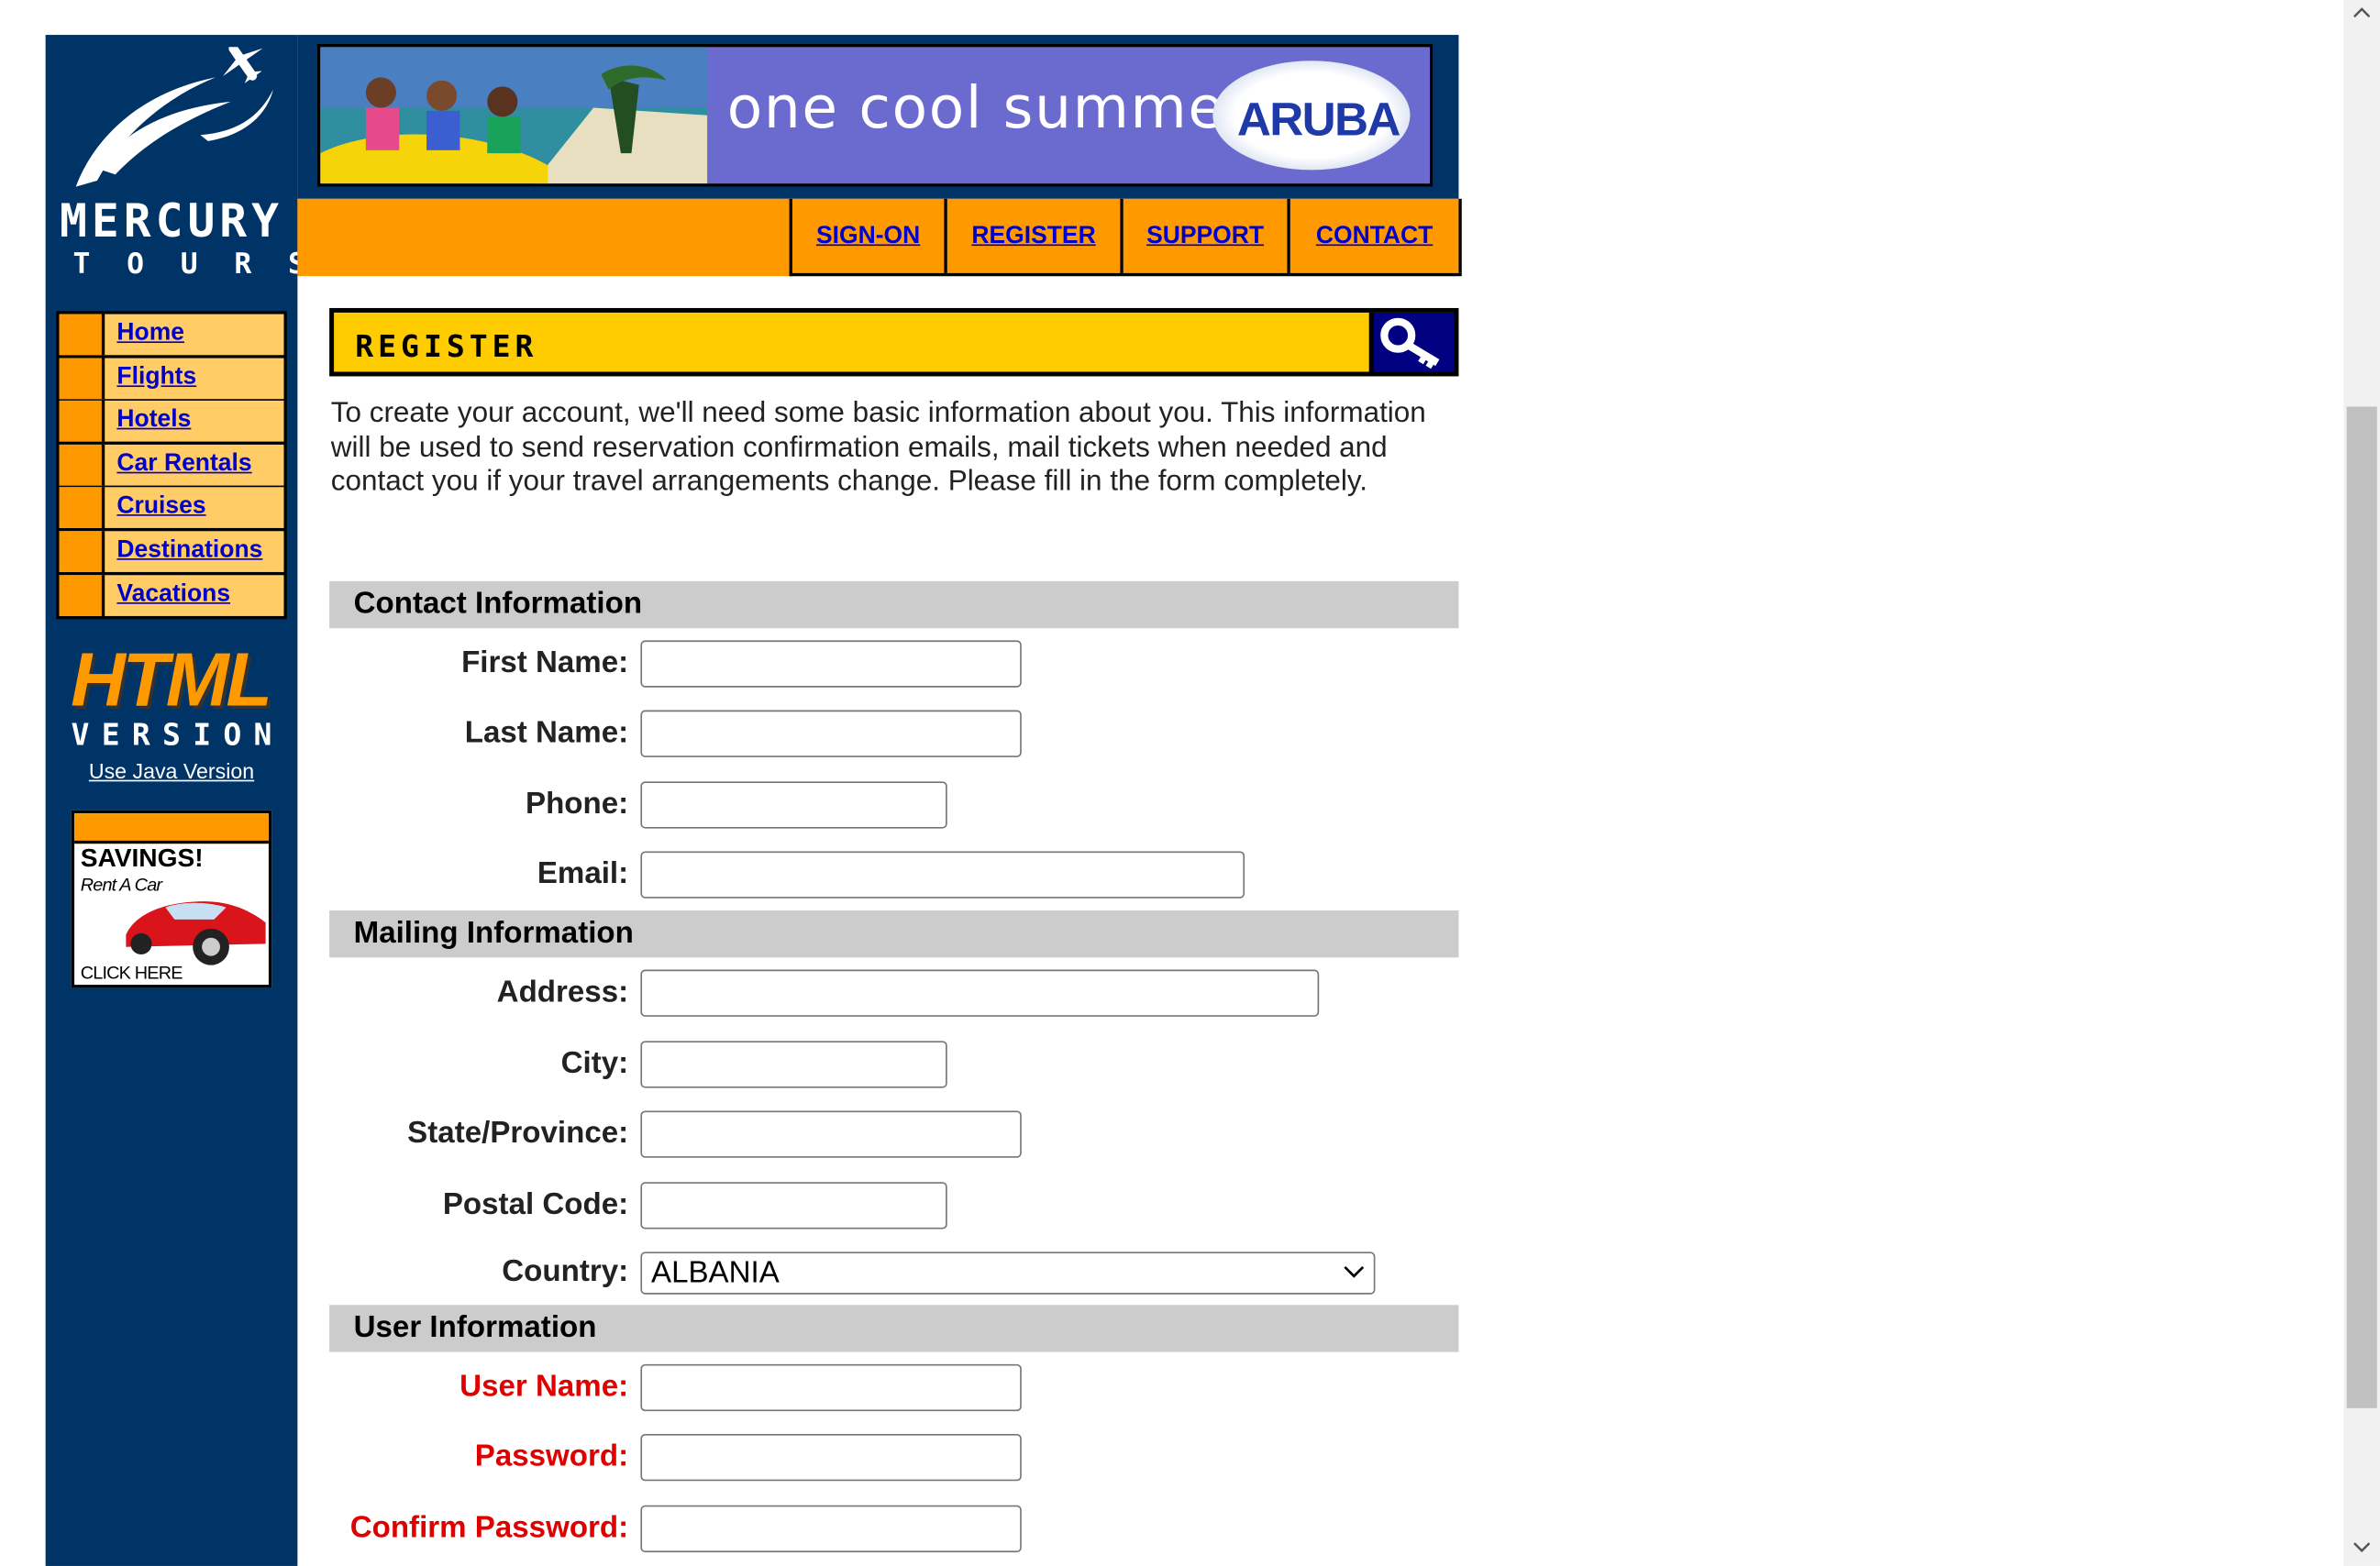 The image size is (2380, 1566). Describe the element at coordinates (131, 973) in the screenshot. I see `ad-cta: CLICK HERE` at that location.